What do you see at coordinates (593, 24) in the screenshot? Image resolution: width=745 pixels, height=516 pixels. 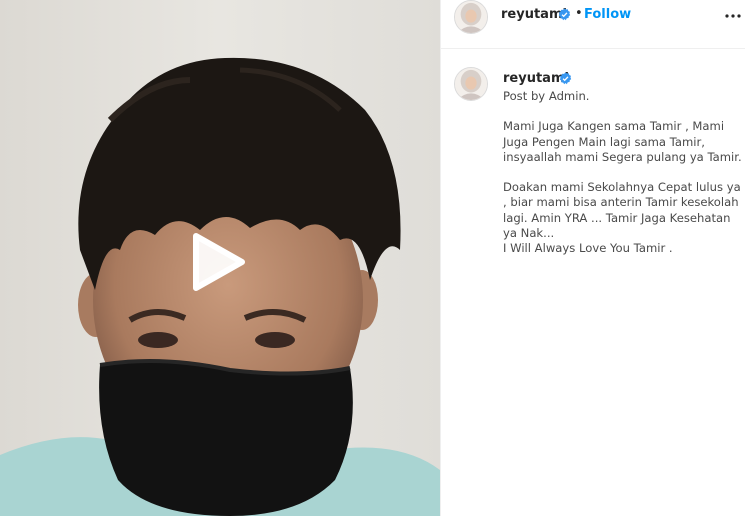 I see `post-header: reyutami • Follow` at bounding box center [593, 24].